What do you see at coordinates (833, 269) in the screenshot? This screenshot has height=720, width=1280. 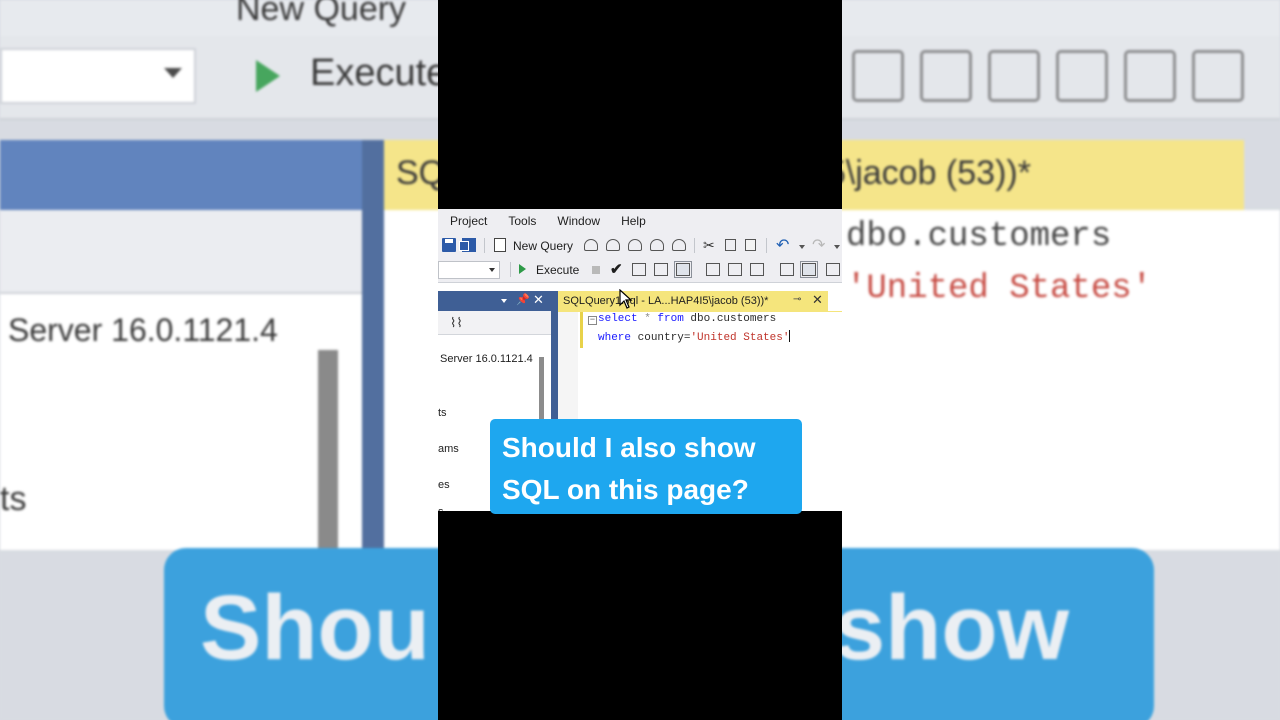 I see `results-to-file-icon` at bounding box center [833, 269].